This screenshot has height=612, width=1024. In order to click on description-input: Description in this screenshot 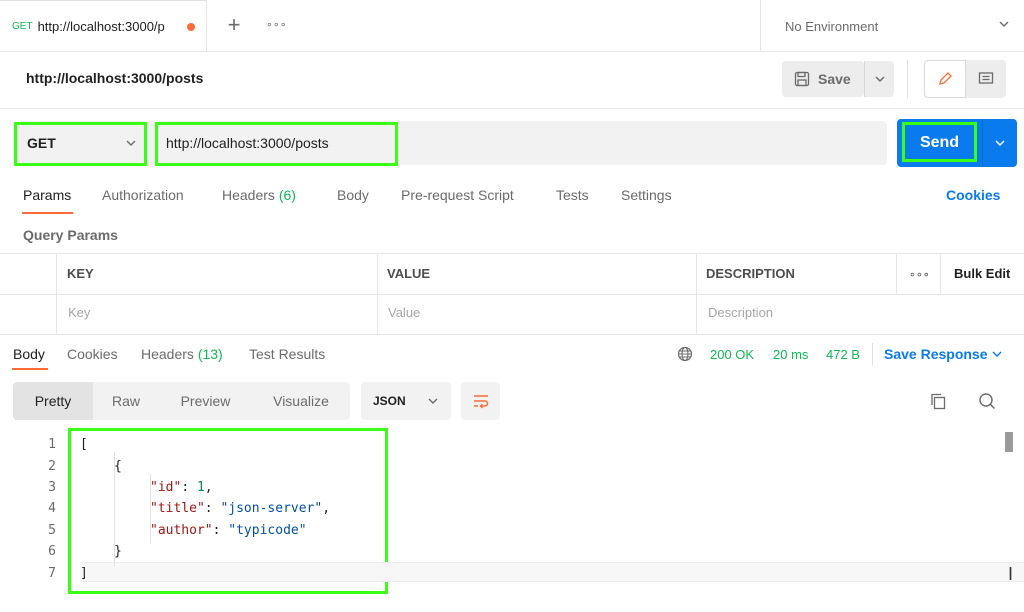, I will do `click(740, 312)`.